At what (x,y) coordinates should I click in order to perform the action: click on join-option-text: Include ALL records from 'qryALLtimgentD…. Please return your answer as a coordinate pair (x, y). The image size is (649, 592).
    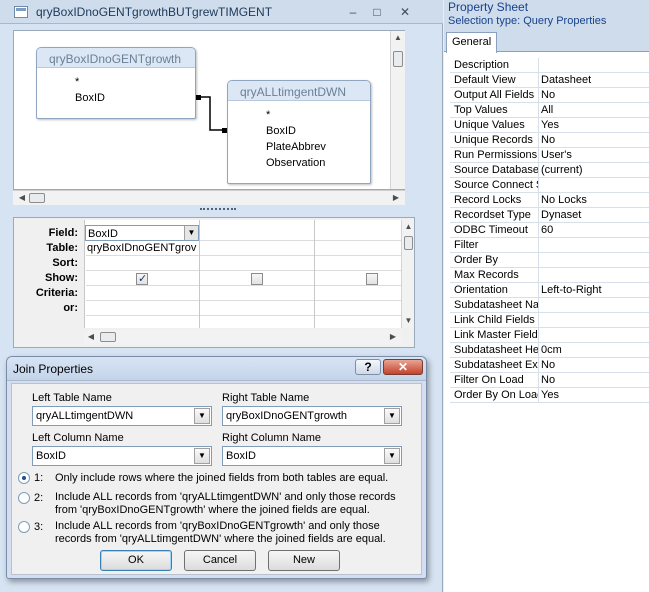
    Looking at the image, I should click on (236, 504).